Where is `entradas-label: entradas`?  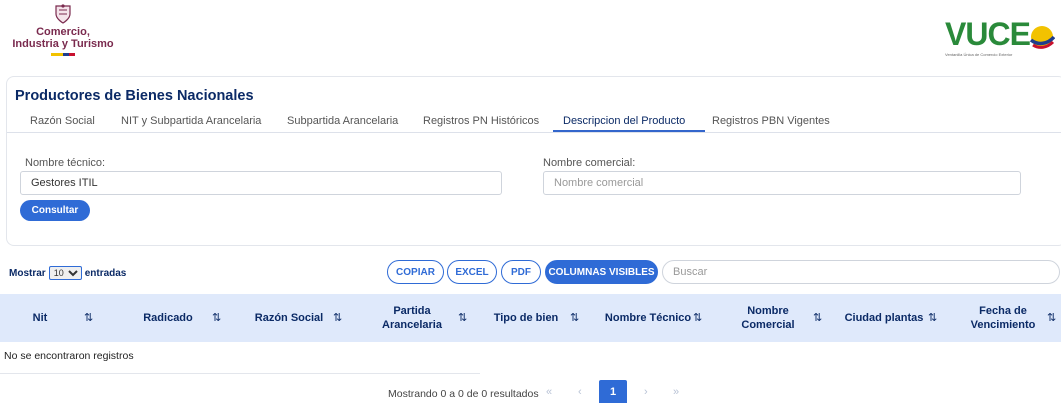
entradas-label: entradas is located at coordinates (105, 273).